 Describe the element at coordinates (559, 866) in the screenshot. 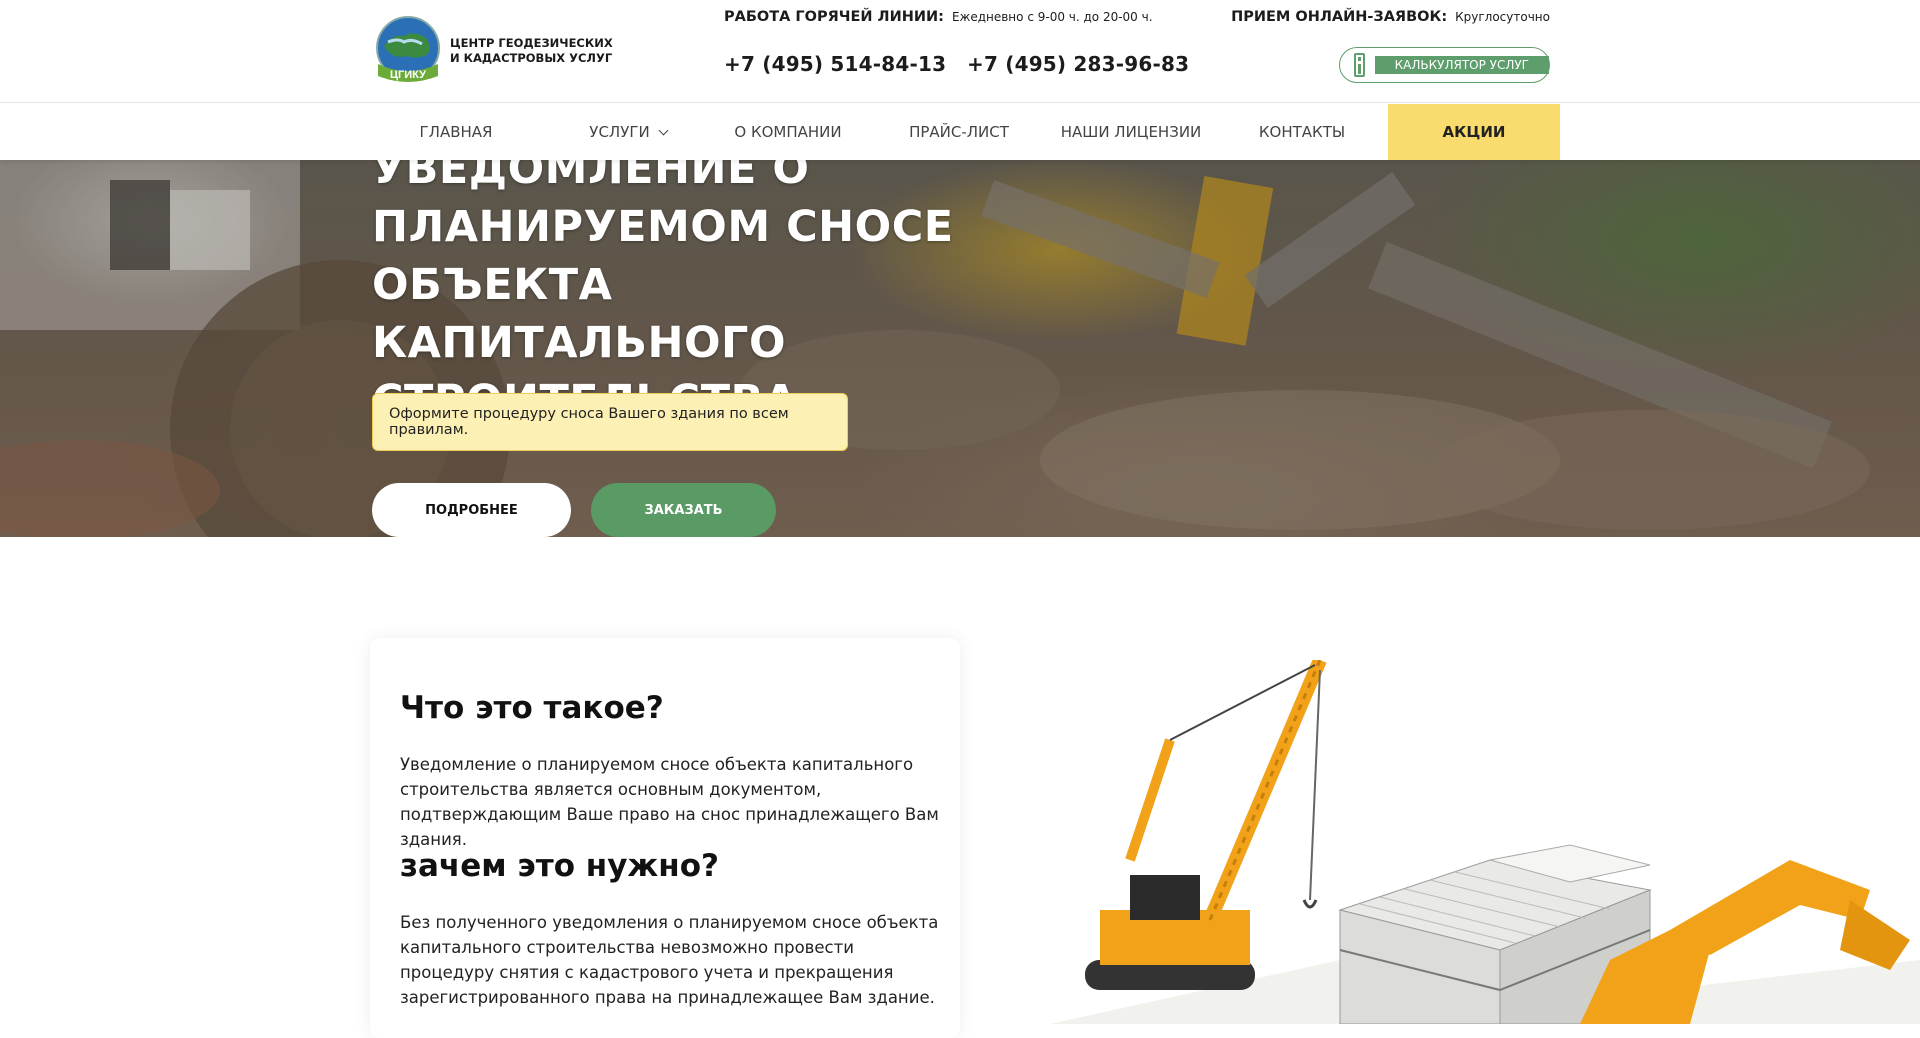

I see `why-needed-heading: зачем это нужно?` at that location.